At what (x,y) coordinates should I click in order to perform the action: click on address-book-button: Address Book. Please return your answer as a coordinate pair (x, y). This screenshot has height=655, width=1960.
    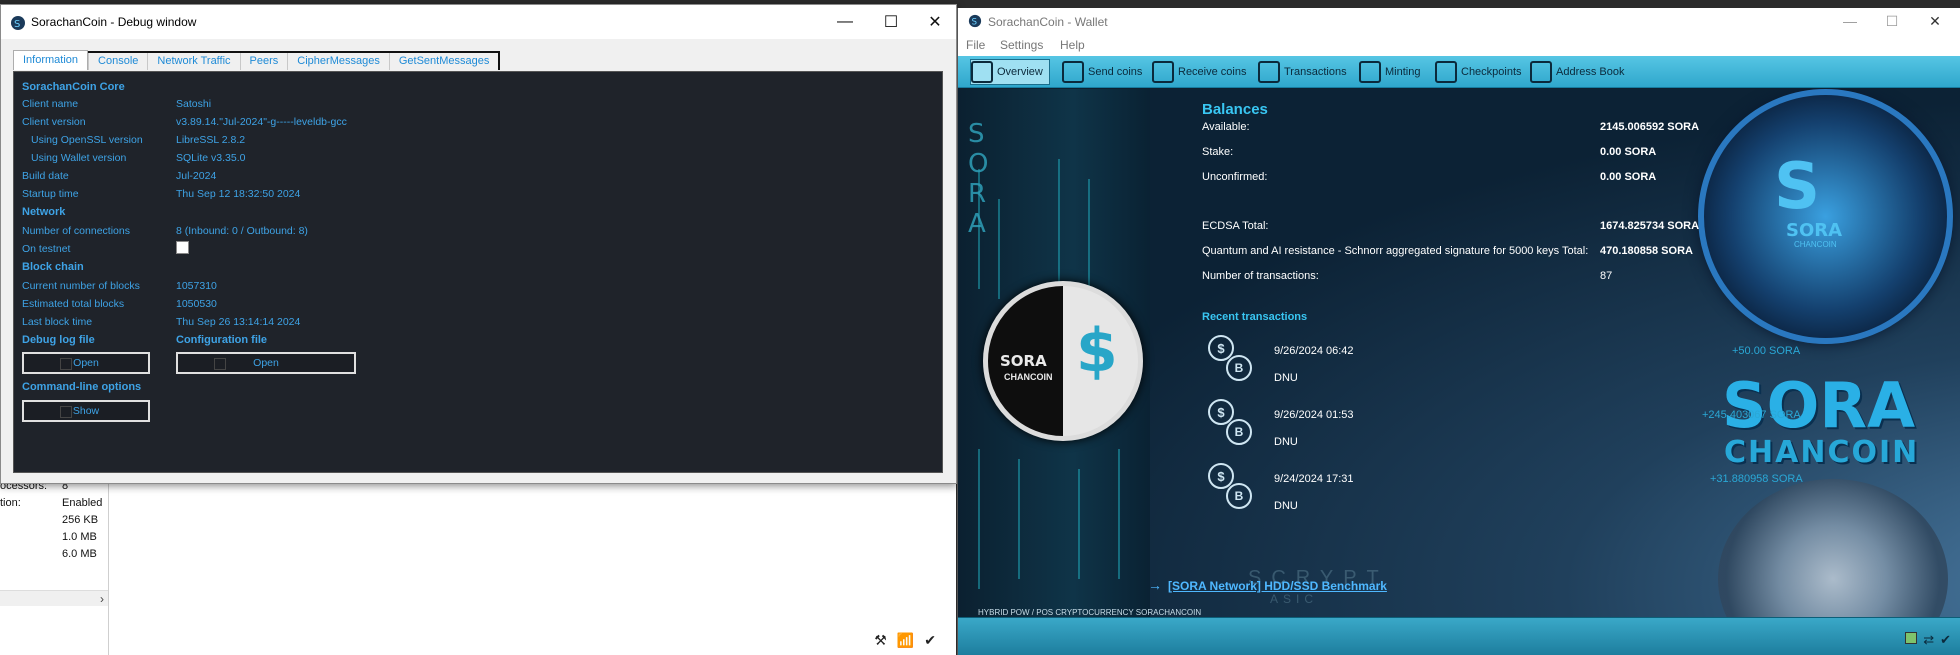
    Looking at the image, I should click on (1577, 72).